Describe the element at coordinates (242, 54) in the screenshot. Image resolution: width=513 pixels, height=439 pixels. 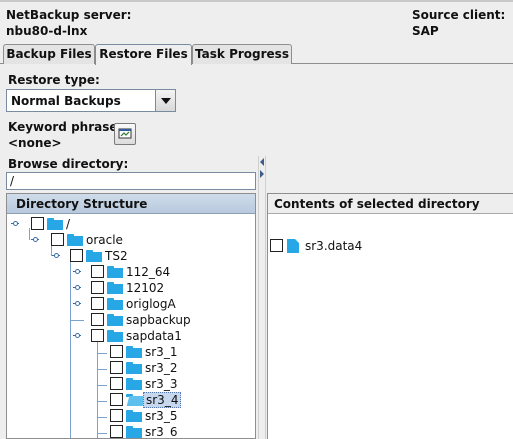
I see `tab-task-progress: Task Progress` at that location.